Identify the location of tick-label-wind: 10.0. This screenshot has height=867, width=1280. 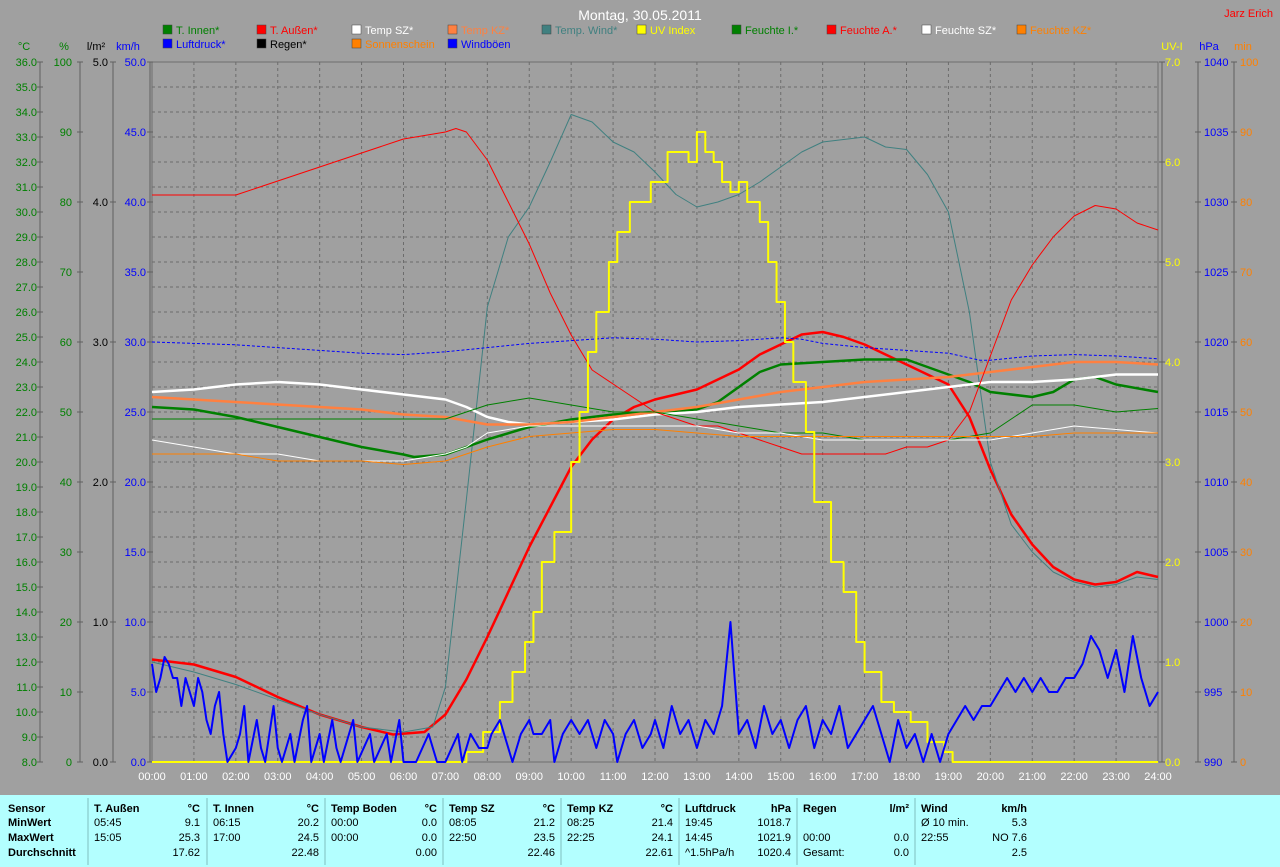
(135, 623).